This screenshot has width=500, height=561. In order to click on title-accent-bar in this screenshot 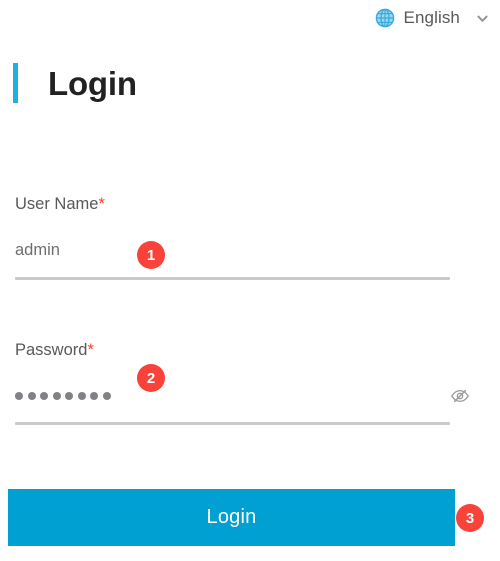, I will do `click(15, 83)`.